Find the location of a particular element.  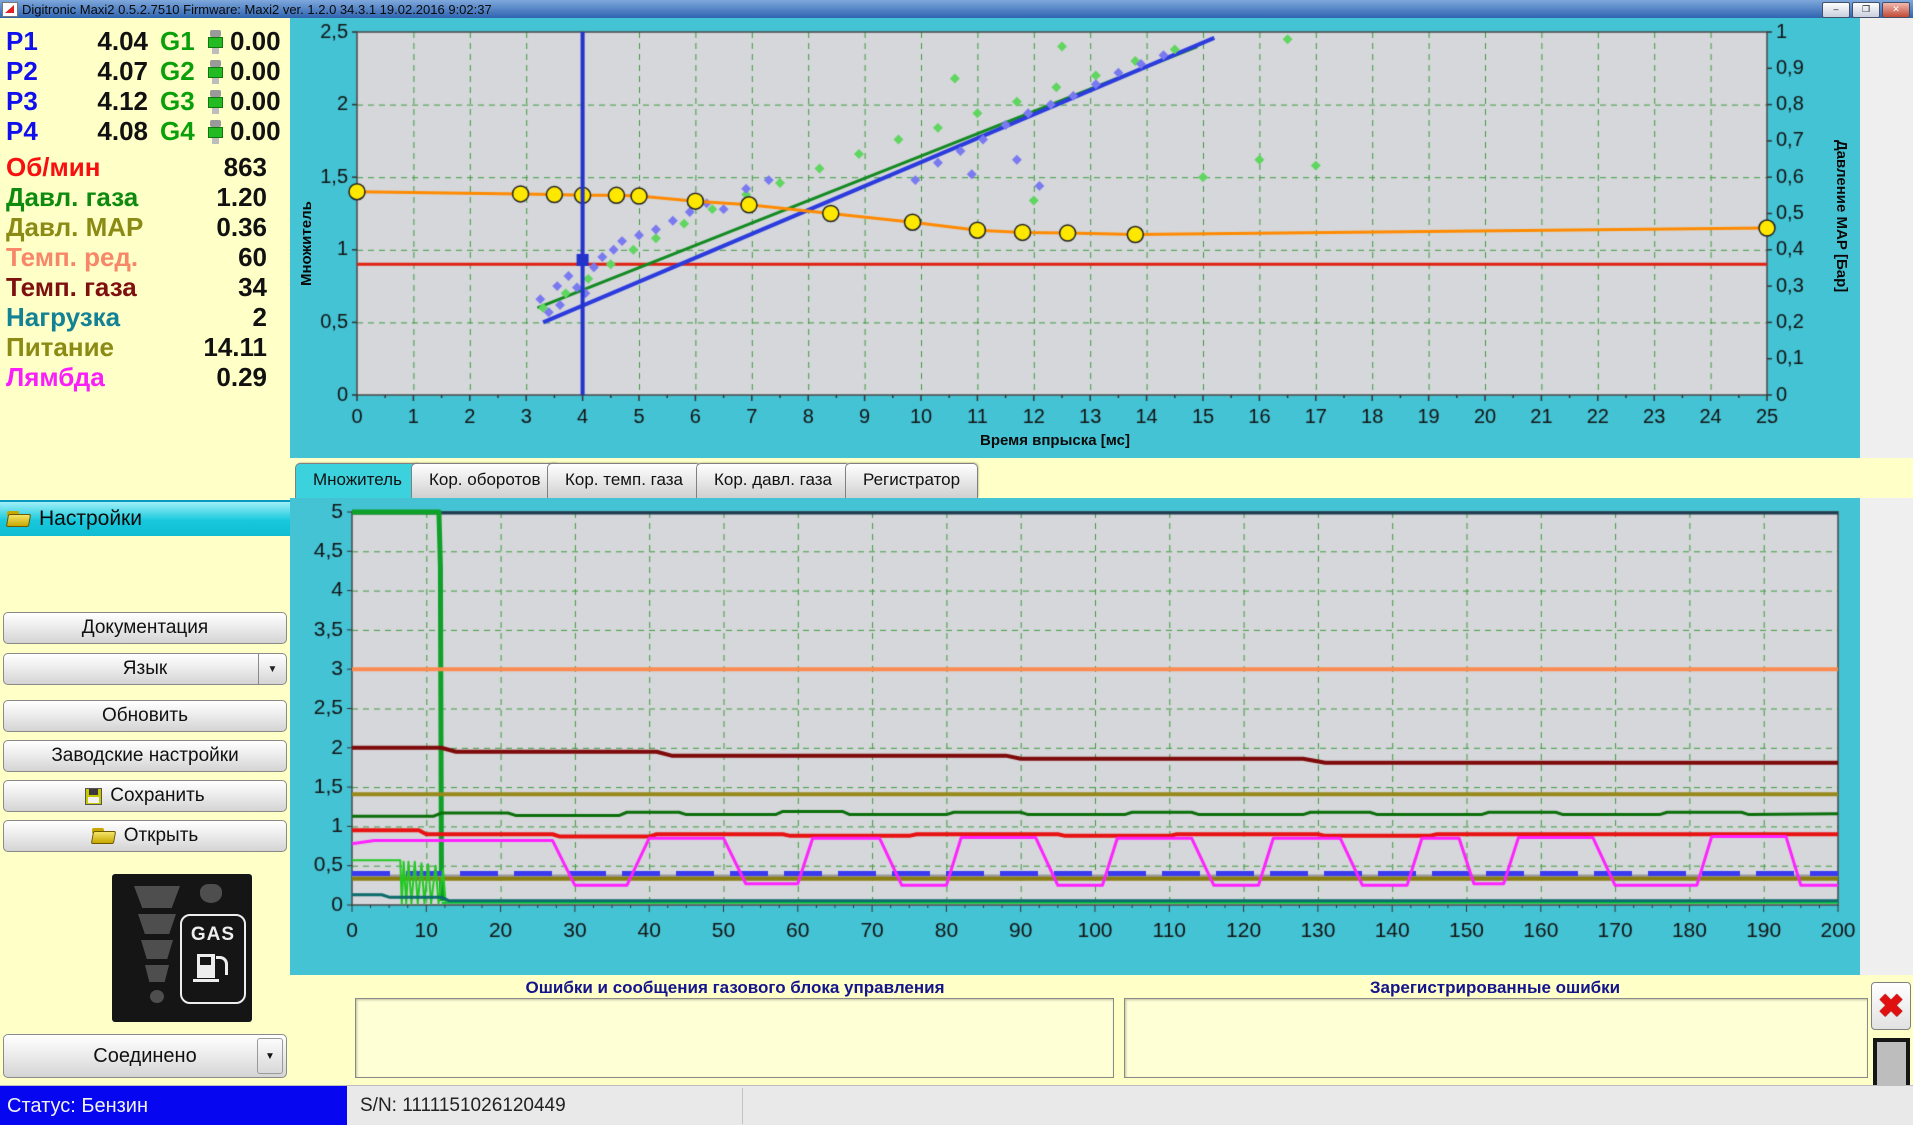

map-toolbar: ✖ ✖ 0 is located at coordinates (1886, 238).